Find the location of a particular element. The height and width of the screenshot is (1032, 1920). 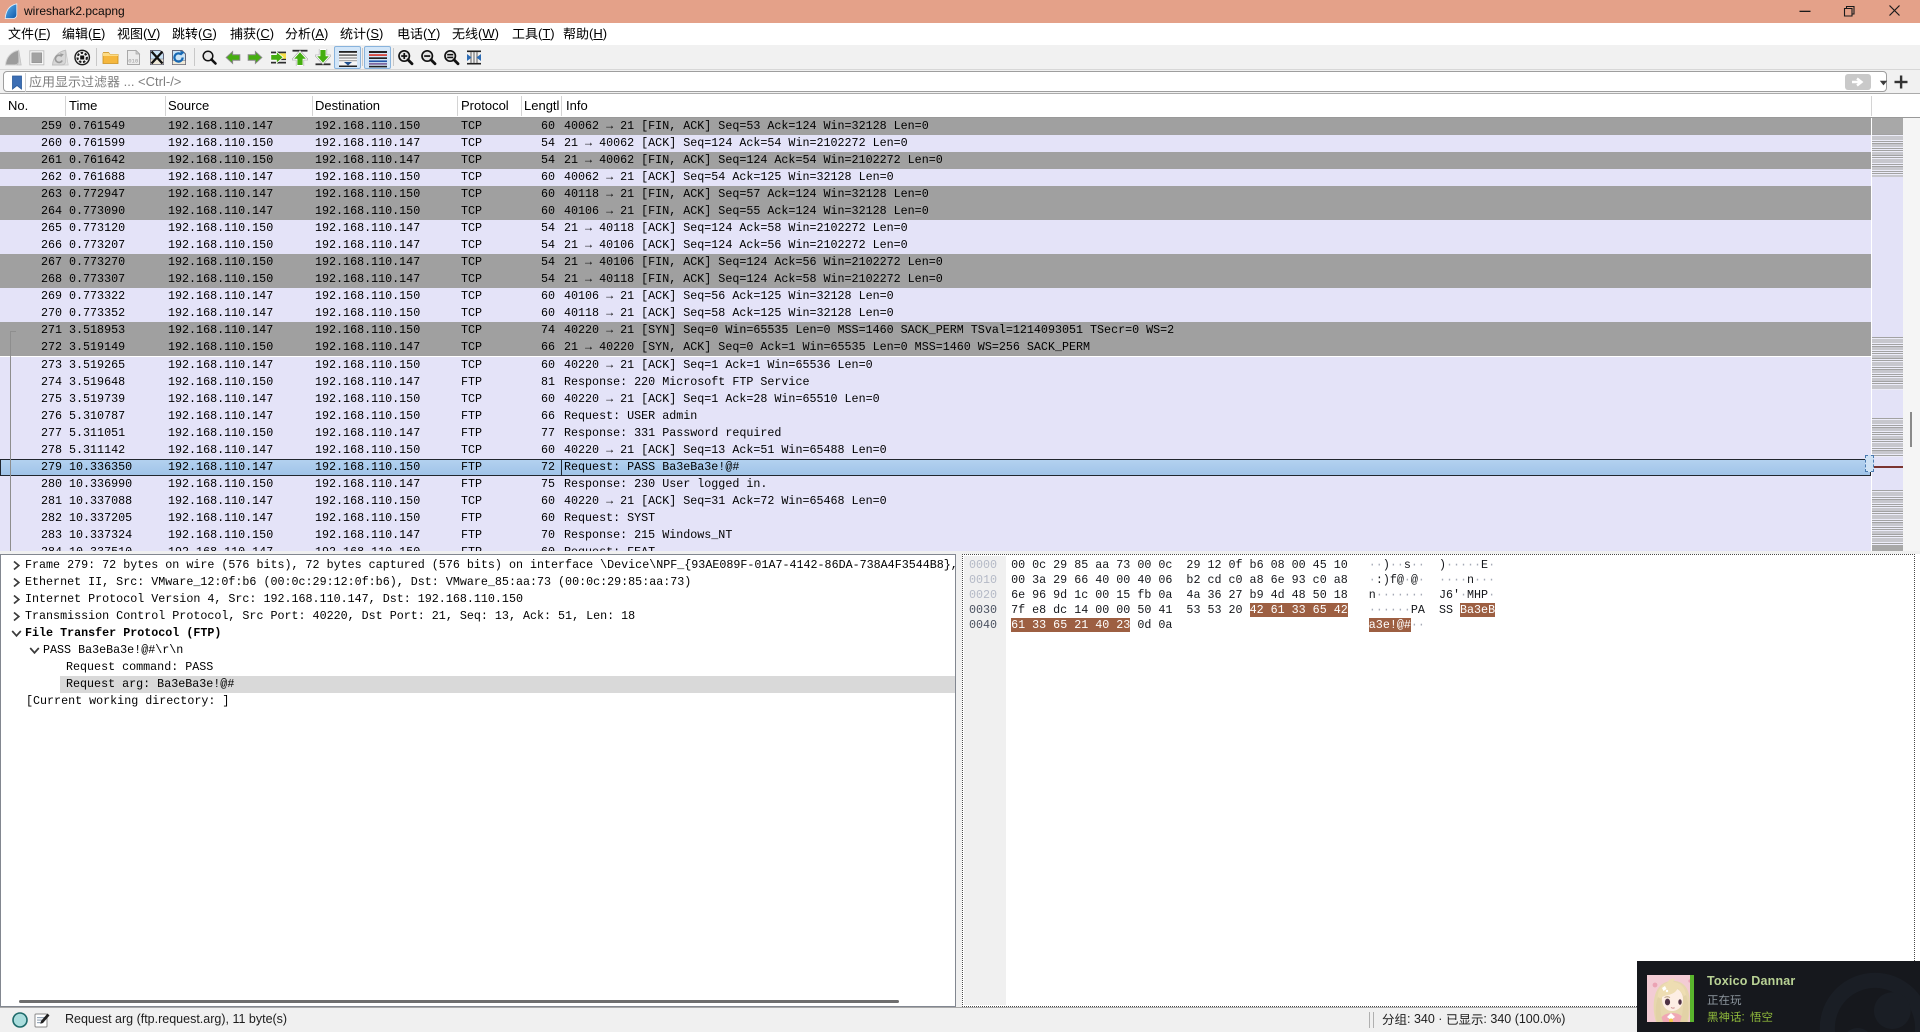

svg-text: 010 is located at coordinates (133, 61).